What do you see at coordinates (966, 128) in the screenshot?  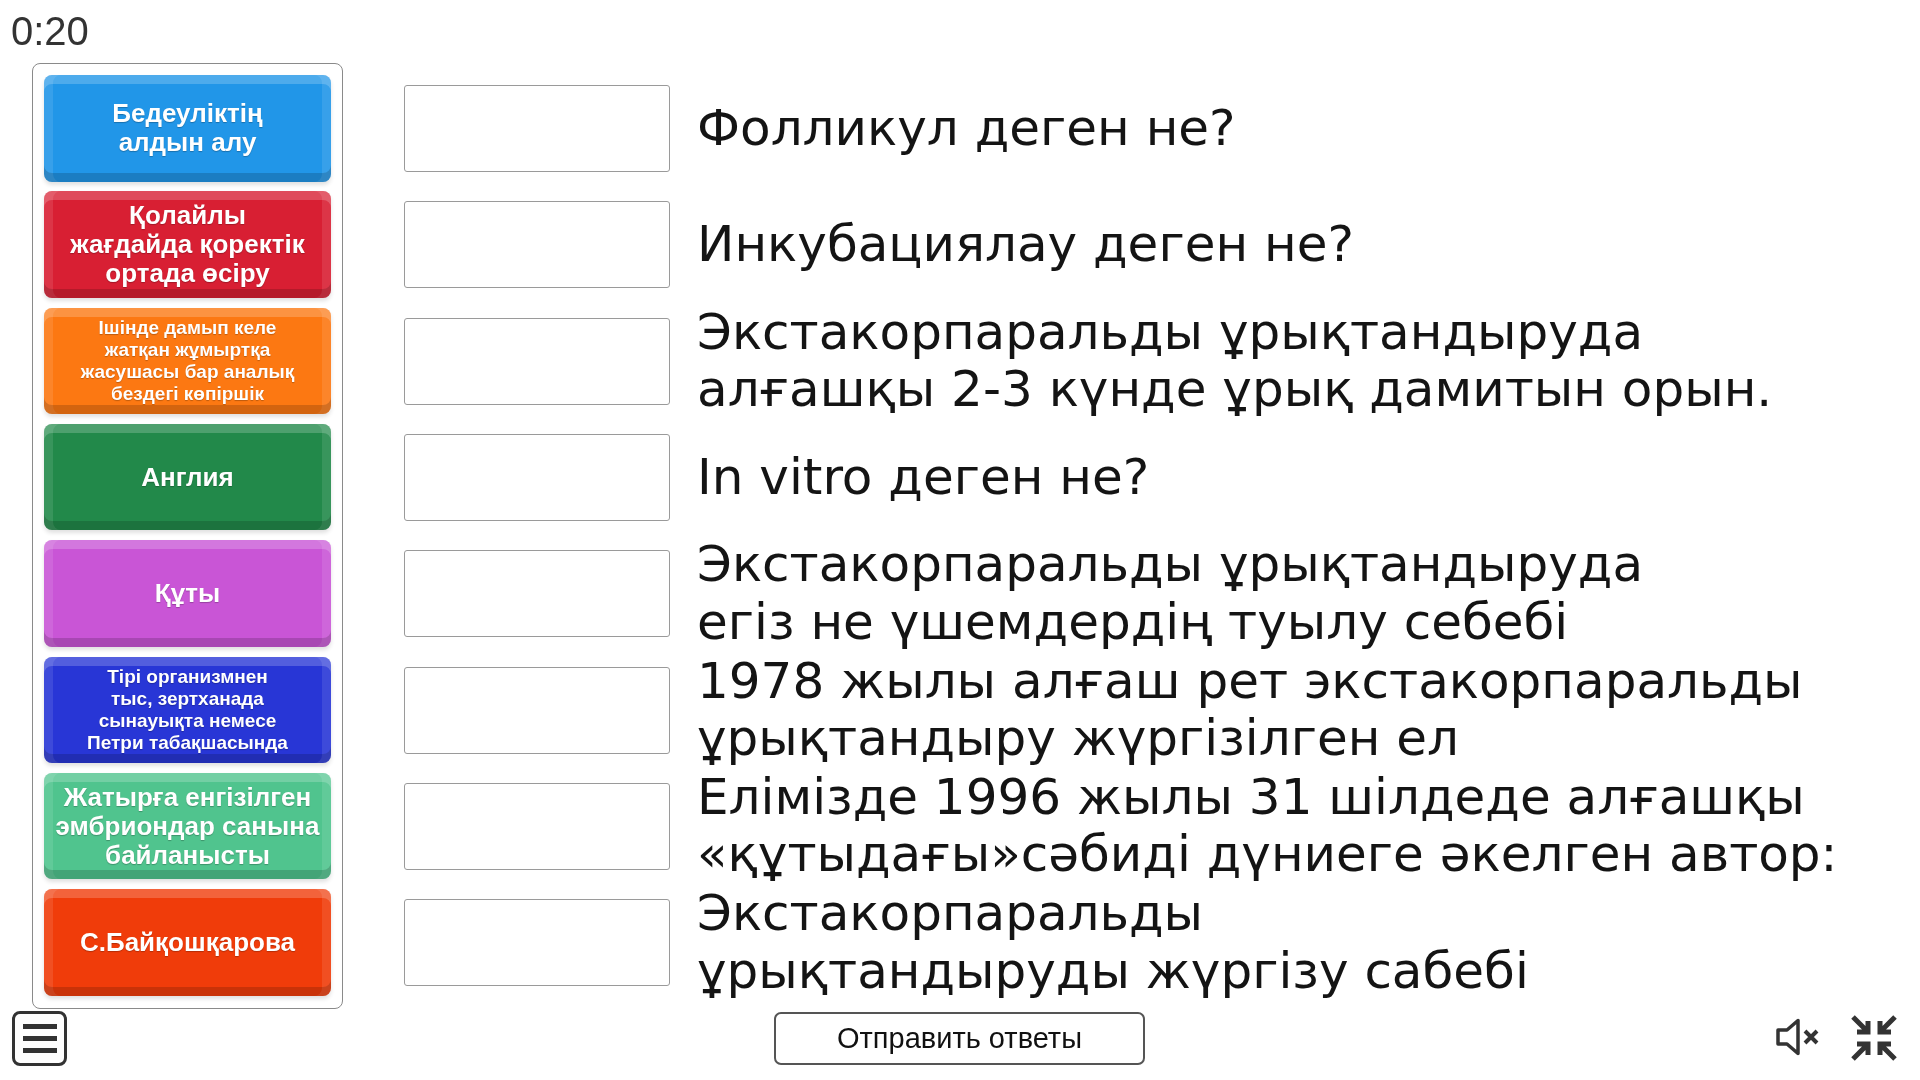 I see `question-text: Фолликул деген не?` at bounding box center [966, 128].